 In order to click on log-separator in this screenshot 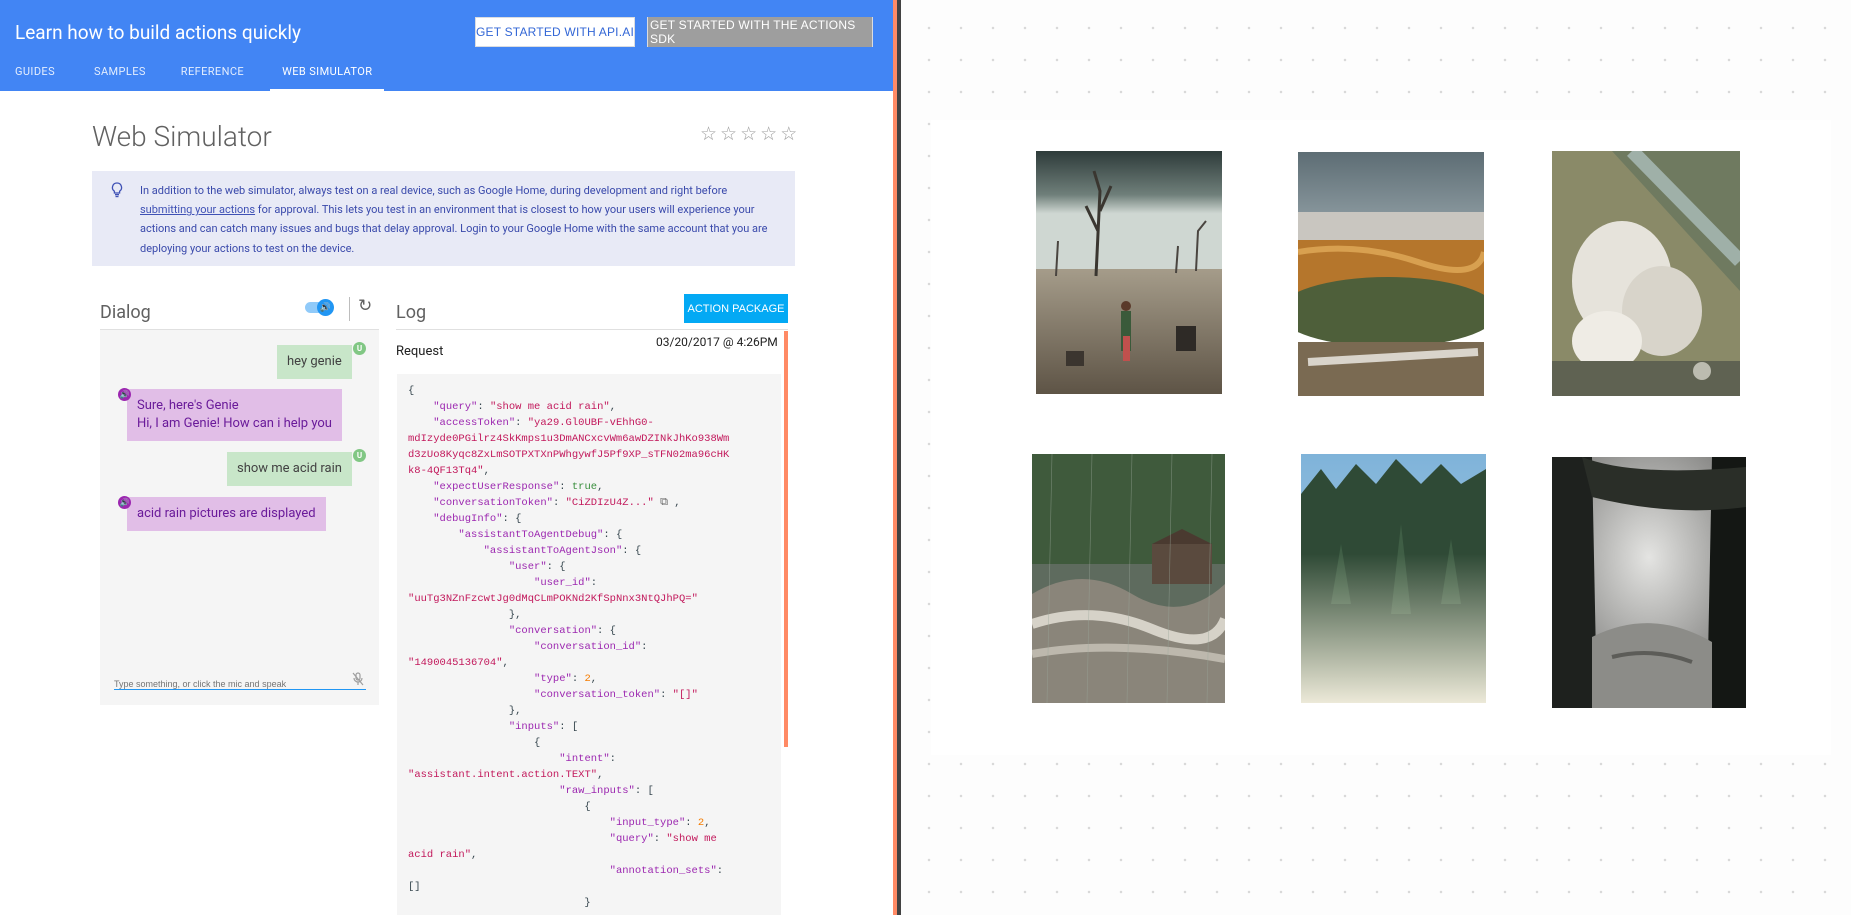, I will do `click(592, 329)`.